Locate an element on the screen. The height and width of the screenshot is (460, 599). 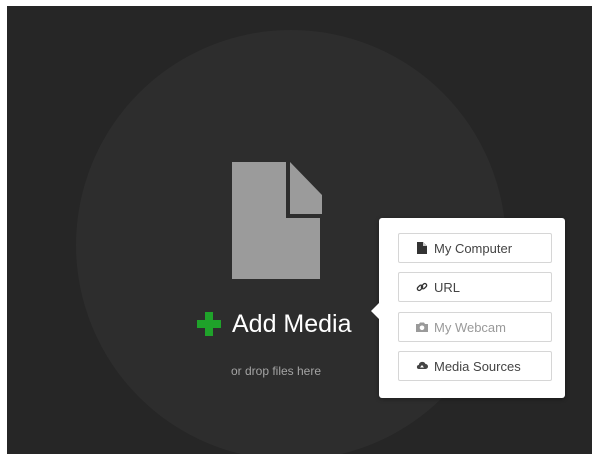
add-media-label: Add Media is located at coordinates (292, 323).